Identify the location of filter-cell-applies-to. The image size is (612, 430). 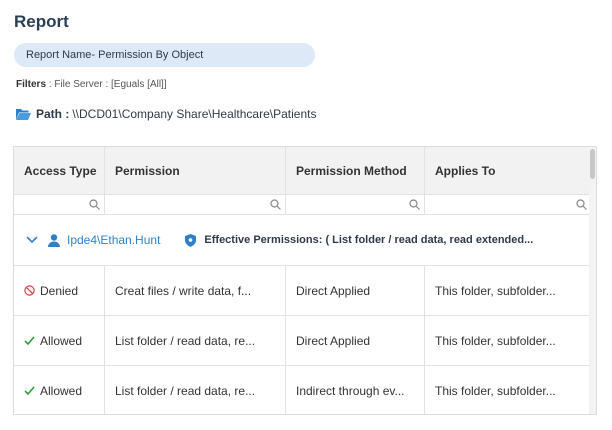
(508, 204).